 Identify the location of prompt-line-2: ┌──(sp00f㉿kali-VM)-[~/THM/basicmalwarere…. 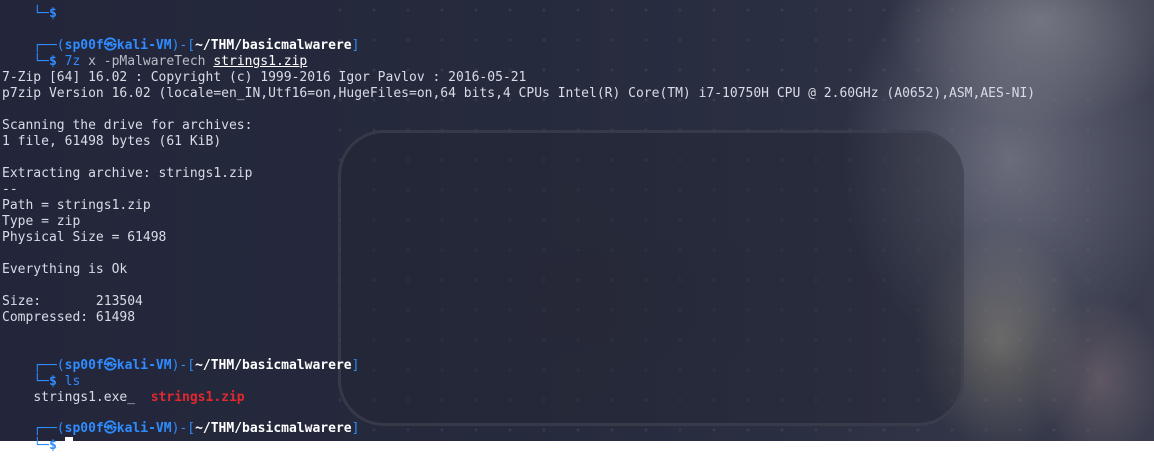
(196, 365).